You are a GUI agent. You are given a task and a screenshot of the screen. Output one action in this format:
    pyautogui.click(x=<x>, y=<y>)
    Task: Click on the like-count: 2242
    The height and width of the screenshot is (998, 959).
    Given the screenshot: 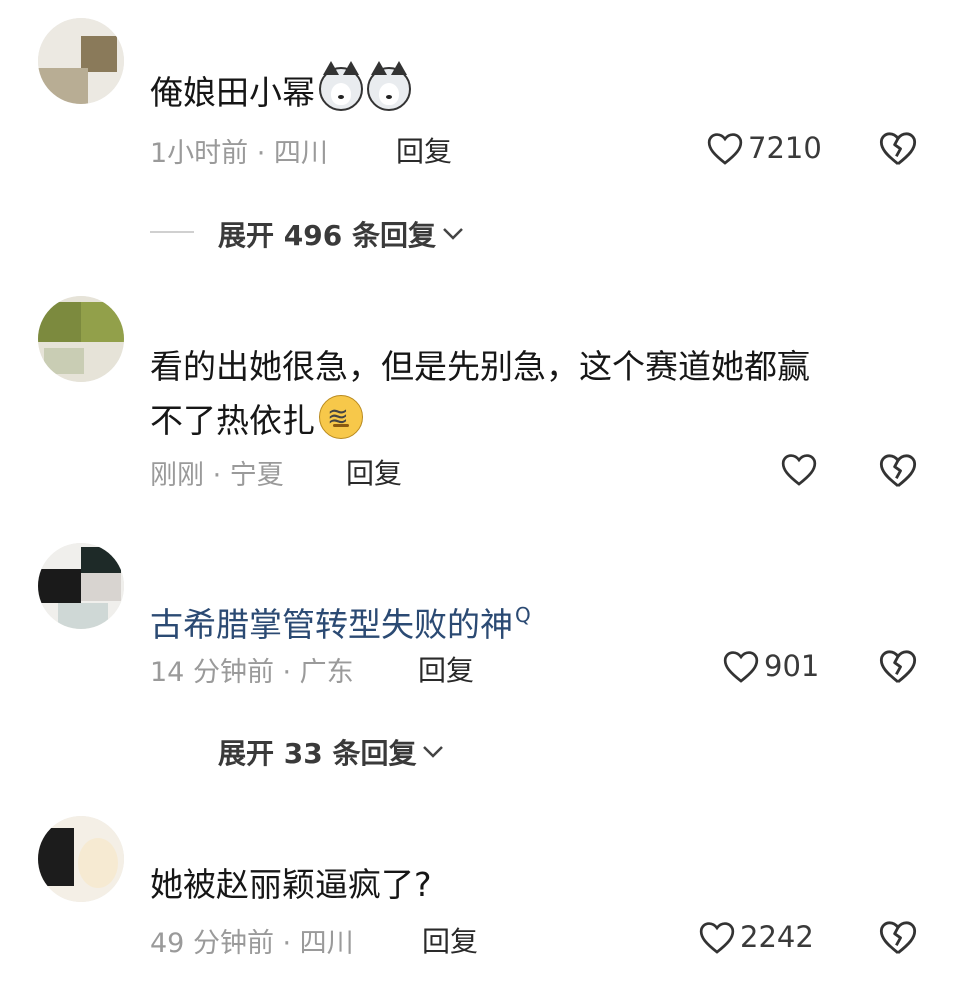 What is the action you would take?
    pyautogui.click(x=777, y=937)
    